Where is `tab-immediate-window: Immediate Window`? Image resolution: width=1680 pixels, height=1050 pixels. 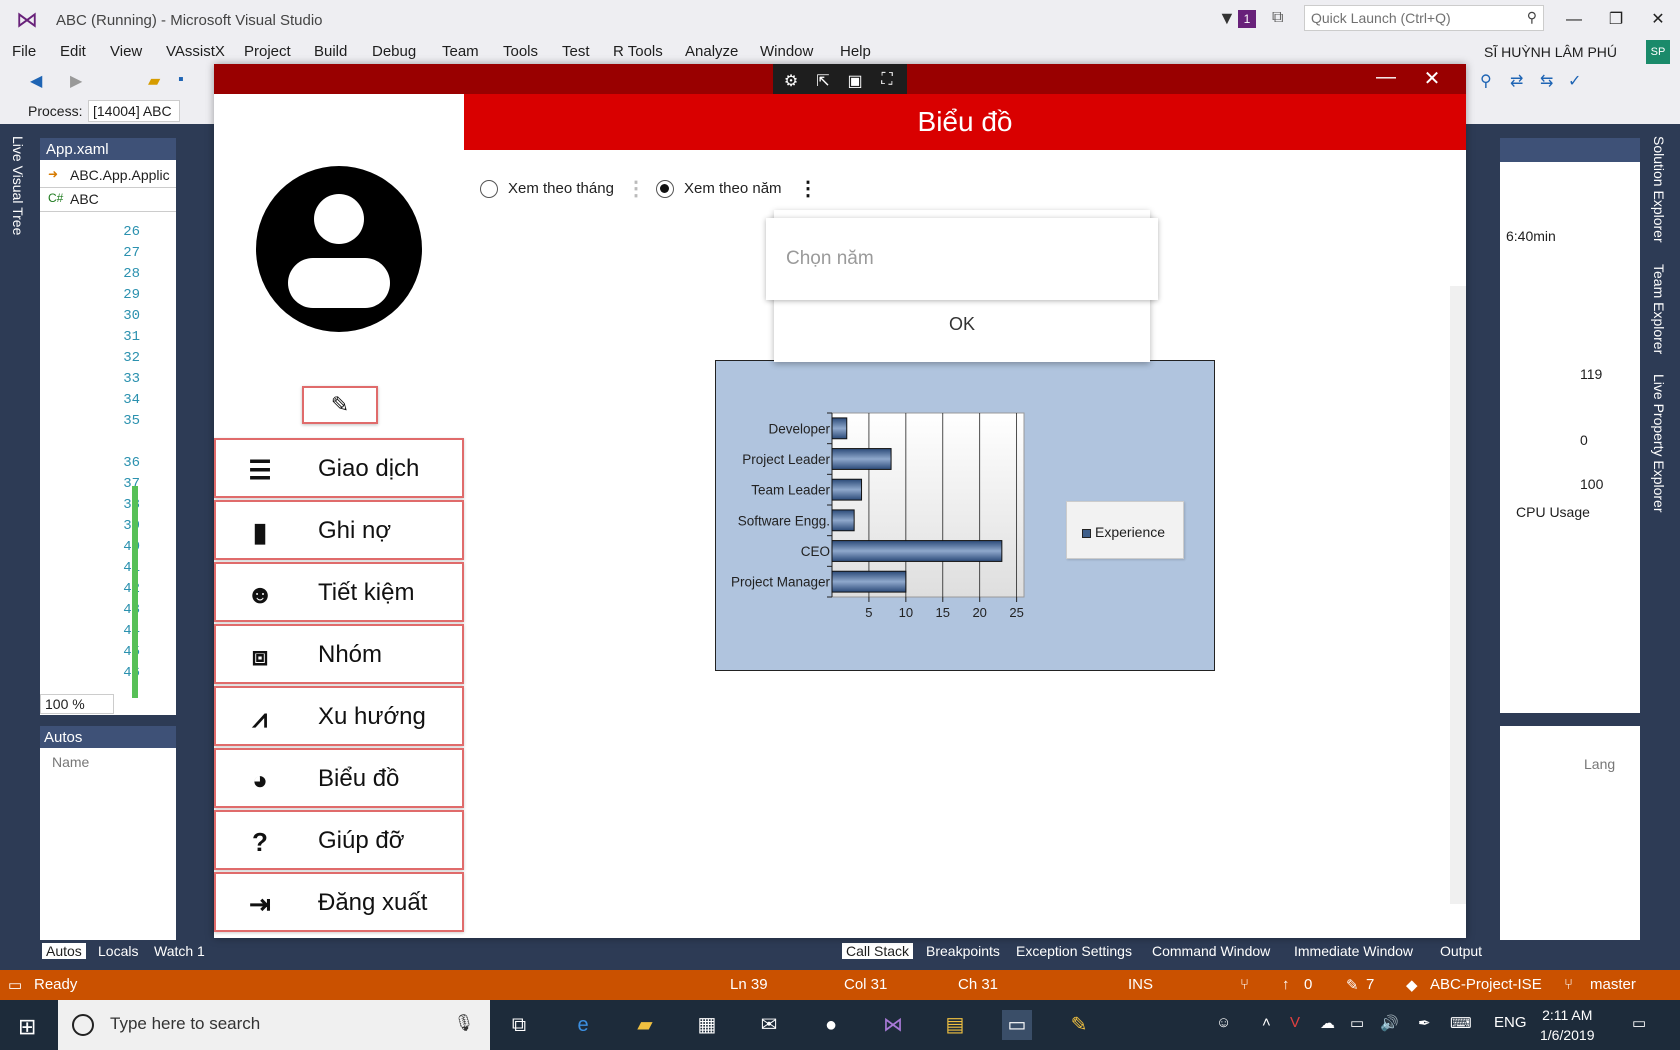
tab-immediate-window: Immediate Window is located at coordinates (1353, 951).